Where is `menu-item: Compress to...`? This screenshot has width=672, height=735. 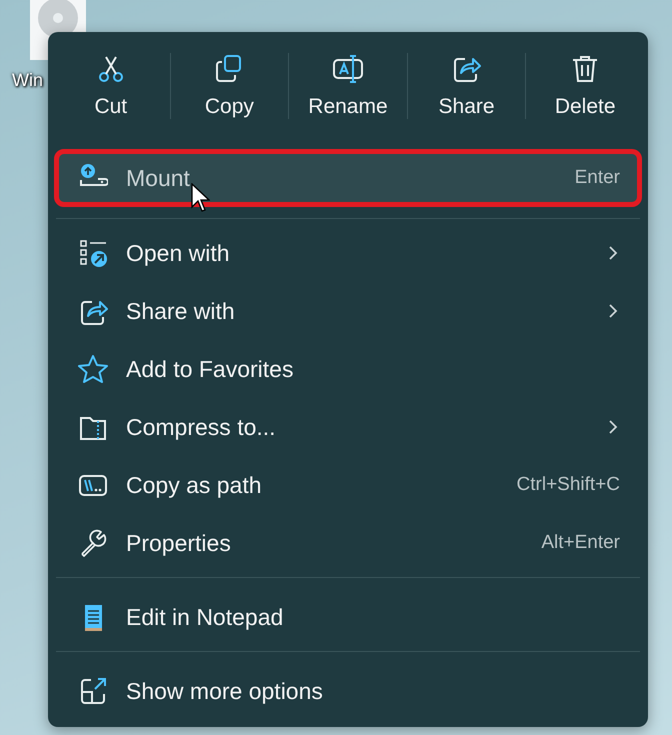
menu-item: Compress to... is located at coordinates (348, 427).